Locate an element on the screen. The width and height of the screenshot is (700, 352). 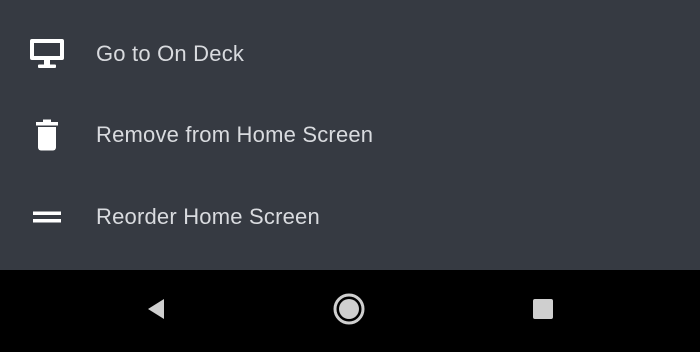
monitor-icon is located at coordinates (47, 54).